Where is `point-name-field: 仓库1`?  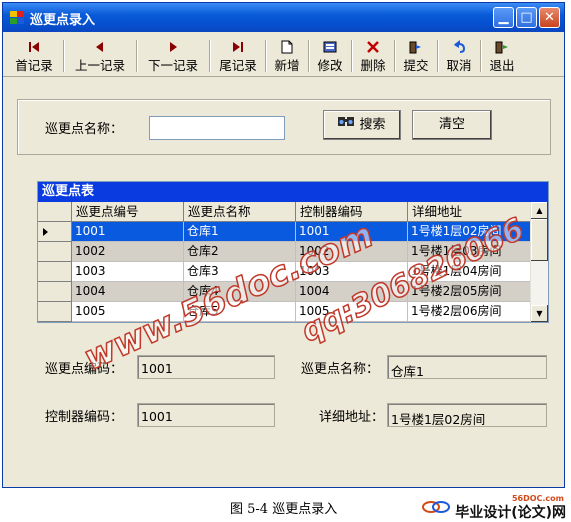 point-name-field: 仓库1 is located at coordinates (467, 367).